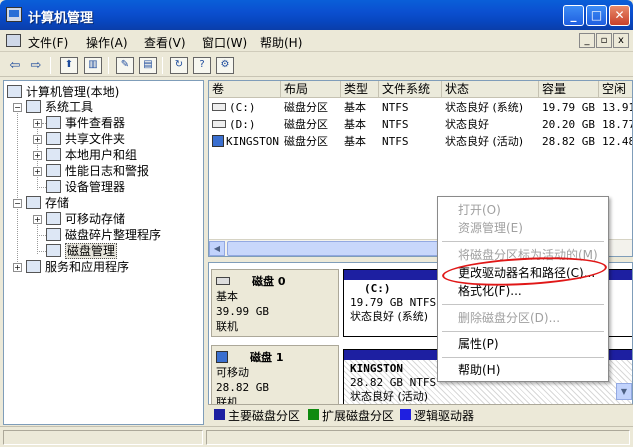  I want to click on settings-icon: ⚙, so click(225, 65).